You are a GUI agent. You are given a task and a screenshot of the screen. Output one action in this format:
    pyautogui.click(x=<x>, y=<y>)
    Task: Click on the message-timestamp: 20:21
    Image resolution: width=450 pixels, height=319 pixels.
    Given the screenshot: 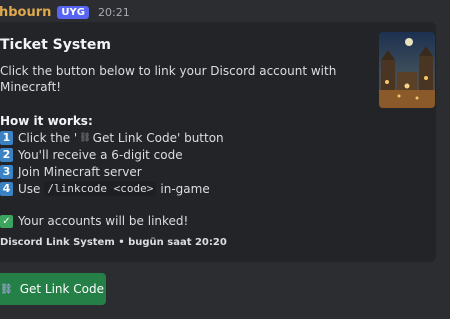 What is the action you would take?
    pyautogui.click(x=114, y=12)
    